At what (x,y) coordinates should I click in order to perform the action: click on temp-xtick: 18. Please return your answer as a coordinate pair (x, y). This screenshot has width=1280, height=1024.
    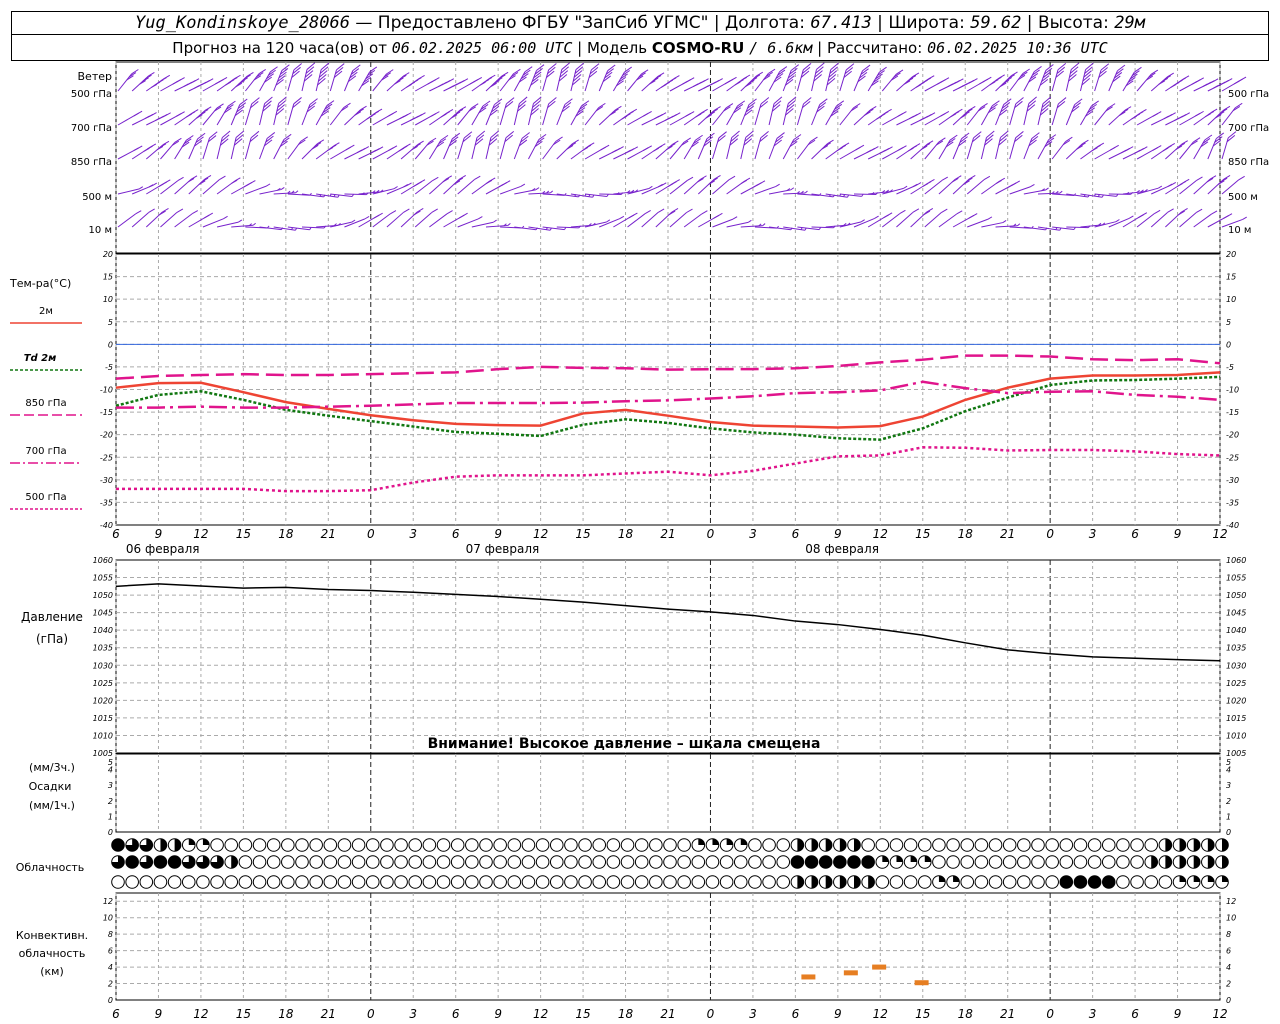
    Looking at the image, I should click on (626, 534).